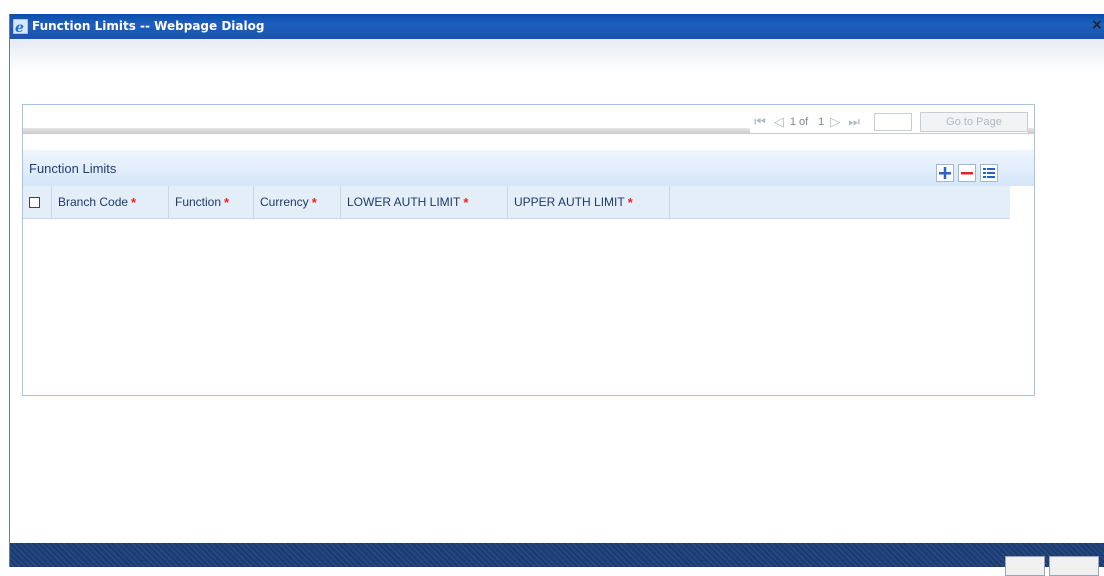  Describe the element at coordinates (284, 202) in the screenshot. I see `column-label: Currency` at that location.